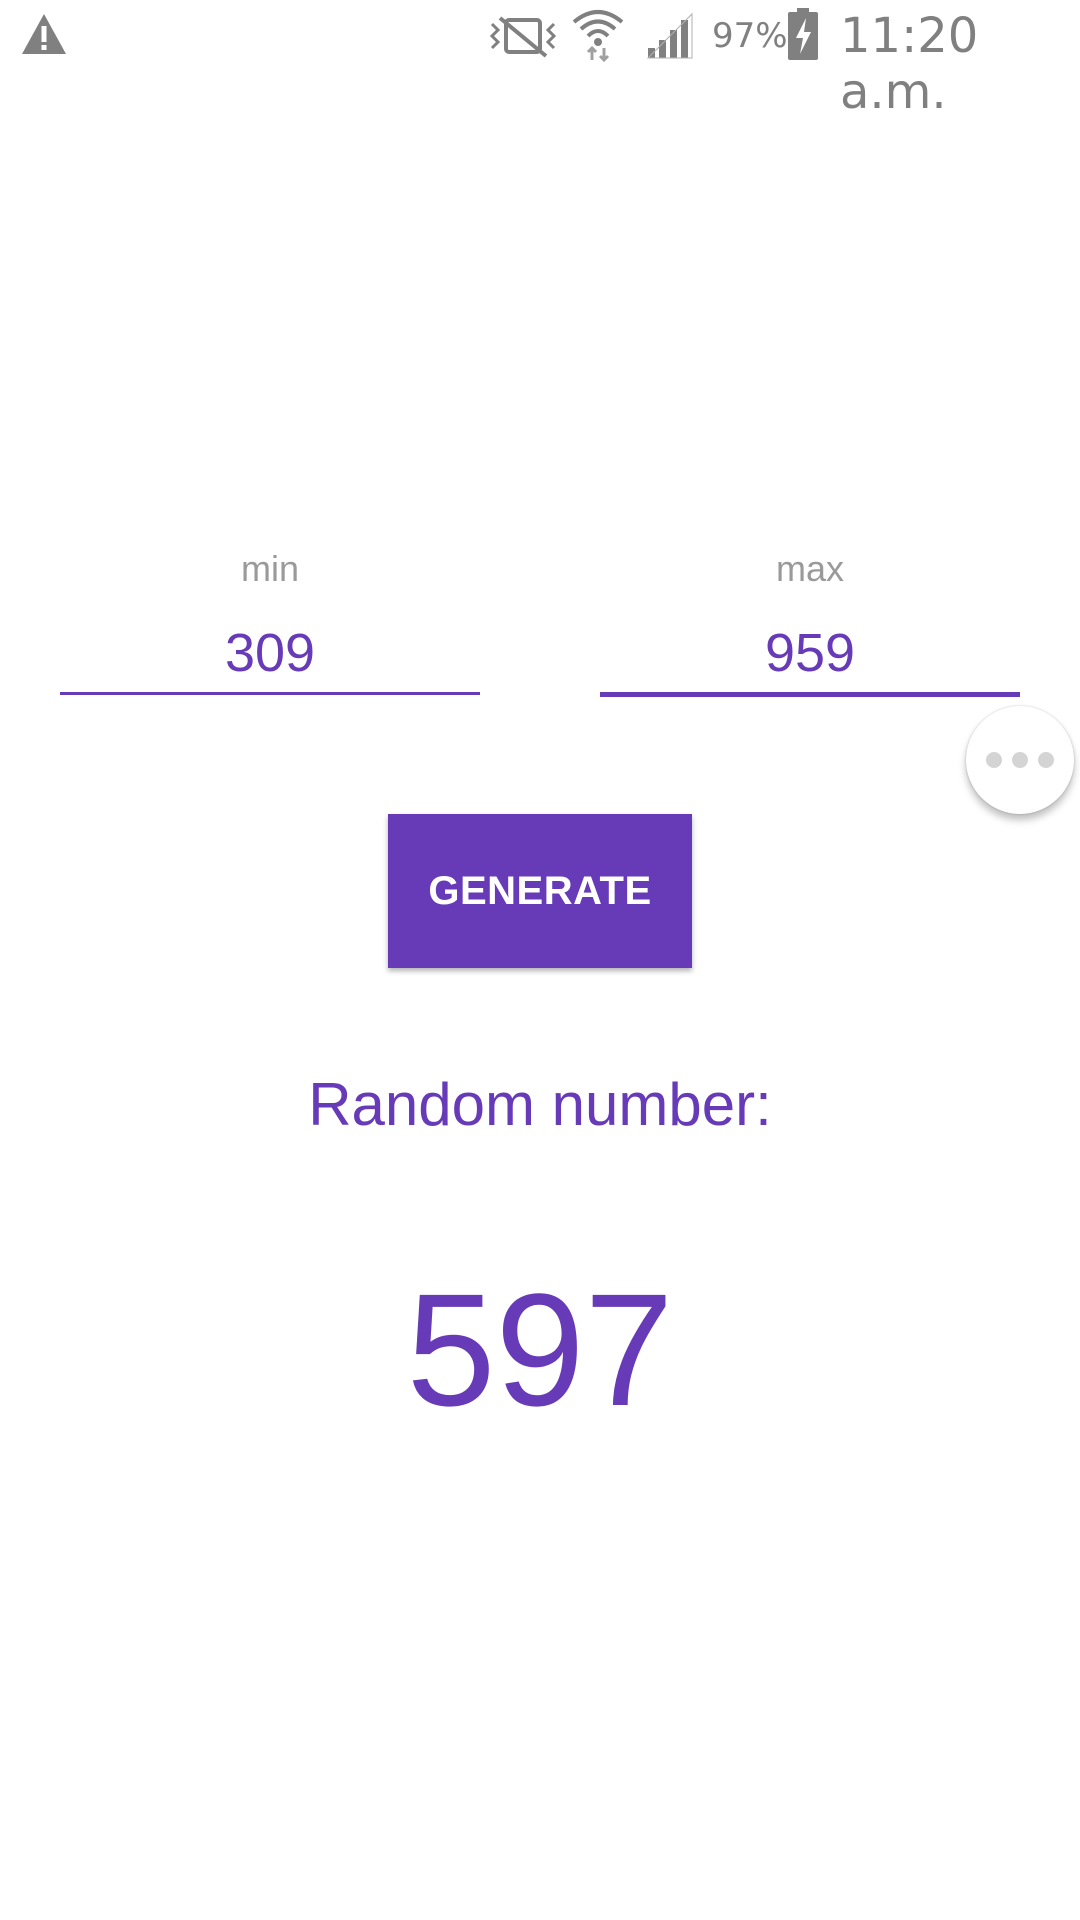 The height and width of the screenshot is (1920, 1080). I want to click on battery-charging-icon, so click(803, 36).